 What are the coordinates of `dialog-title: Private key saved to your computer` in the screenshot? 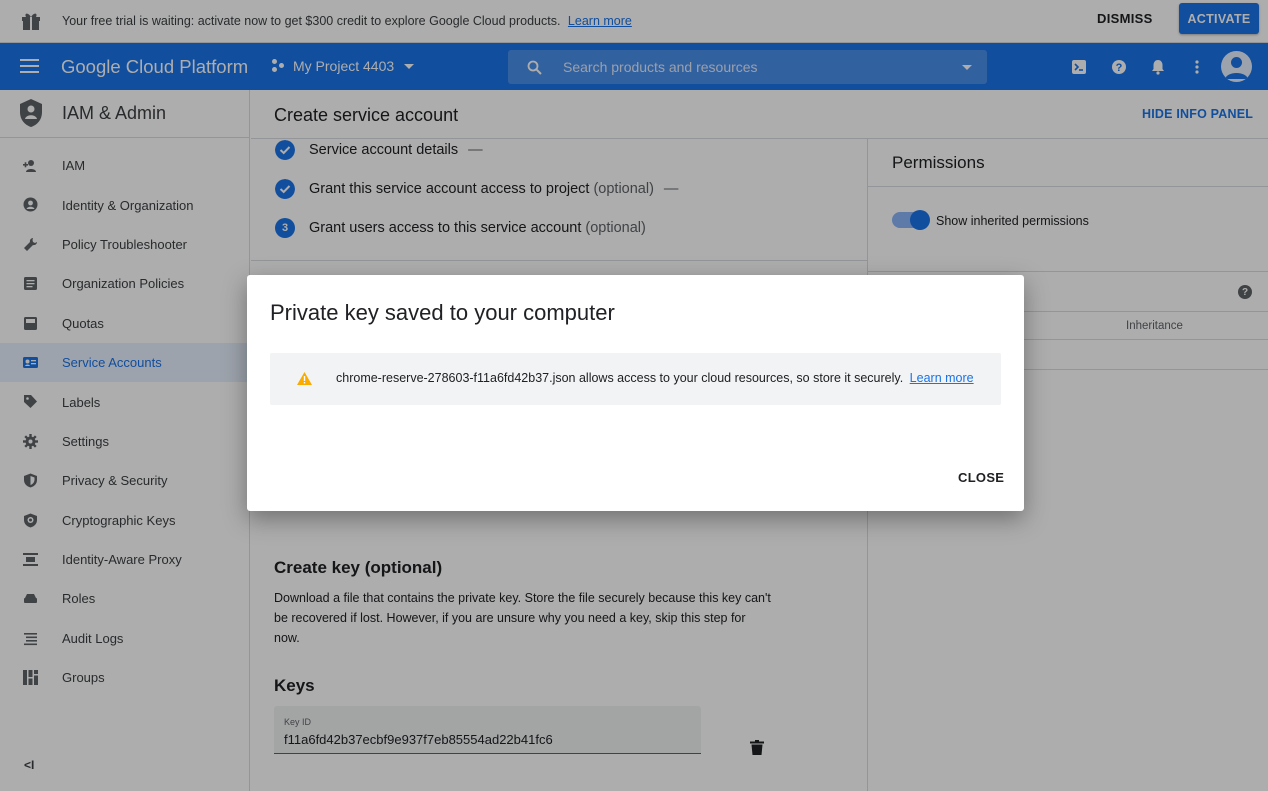 It's located at (442, 312).